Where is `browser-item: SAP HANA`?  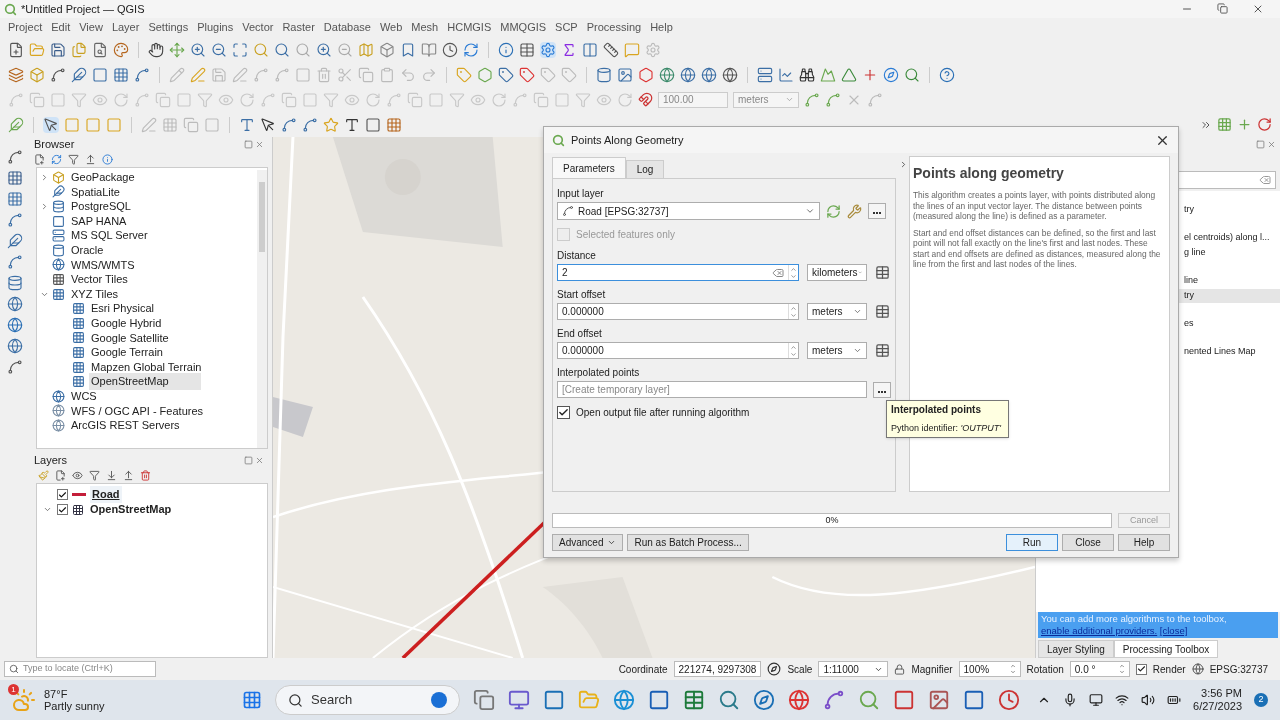
browser-item: SAP HANA is located at coordinates (99, 221).